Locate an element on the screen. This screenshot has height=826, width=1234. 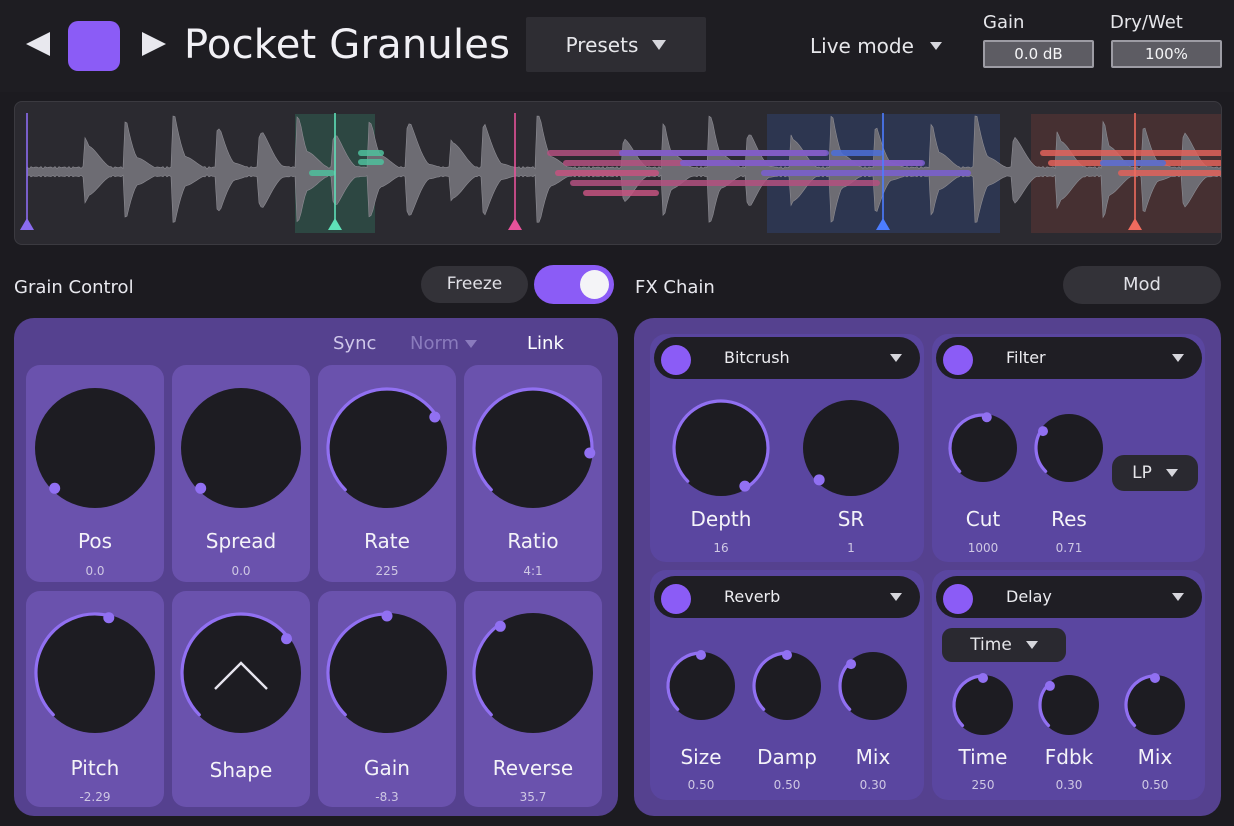
live-mode-dropdown: Live mode is located at coordinates (876, 46).